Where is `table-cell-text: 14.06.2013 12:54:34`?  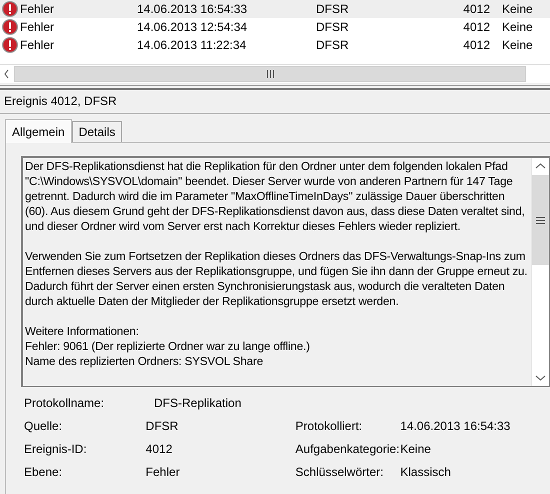
table-cell-text: 14.06.2013 12:54:34 is located at coordinates (192, 27).